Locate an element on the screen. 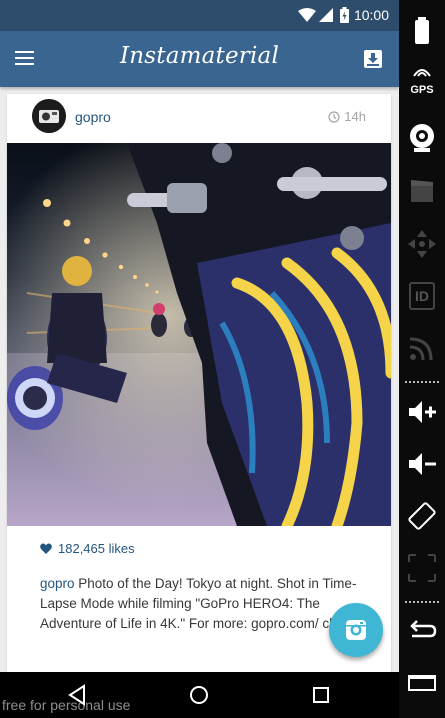  volume-up-icon is located at coordinates (422, 412).